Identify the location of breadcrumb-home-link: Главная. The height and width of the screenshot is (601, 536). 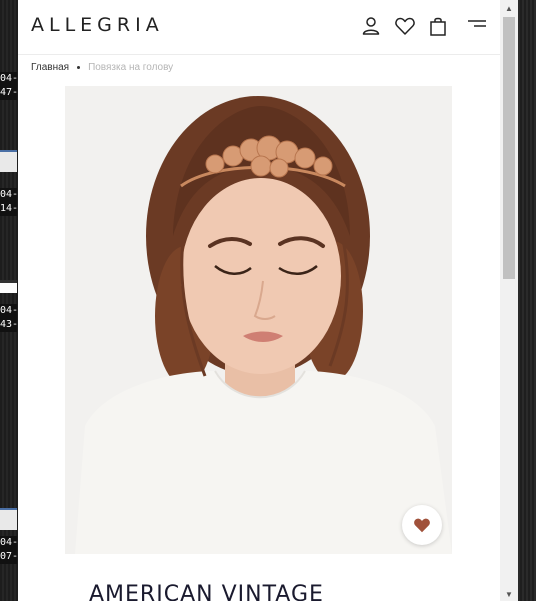
(50, 67).